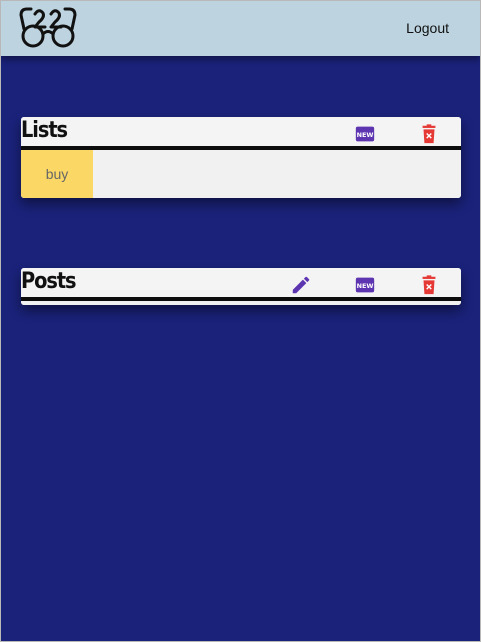 This screenshot has width=481, height=642. Describe the element at coordinates (241, 174) in the screenshot. I see `lists-panel-body: buy` at that location.